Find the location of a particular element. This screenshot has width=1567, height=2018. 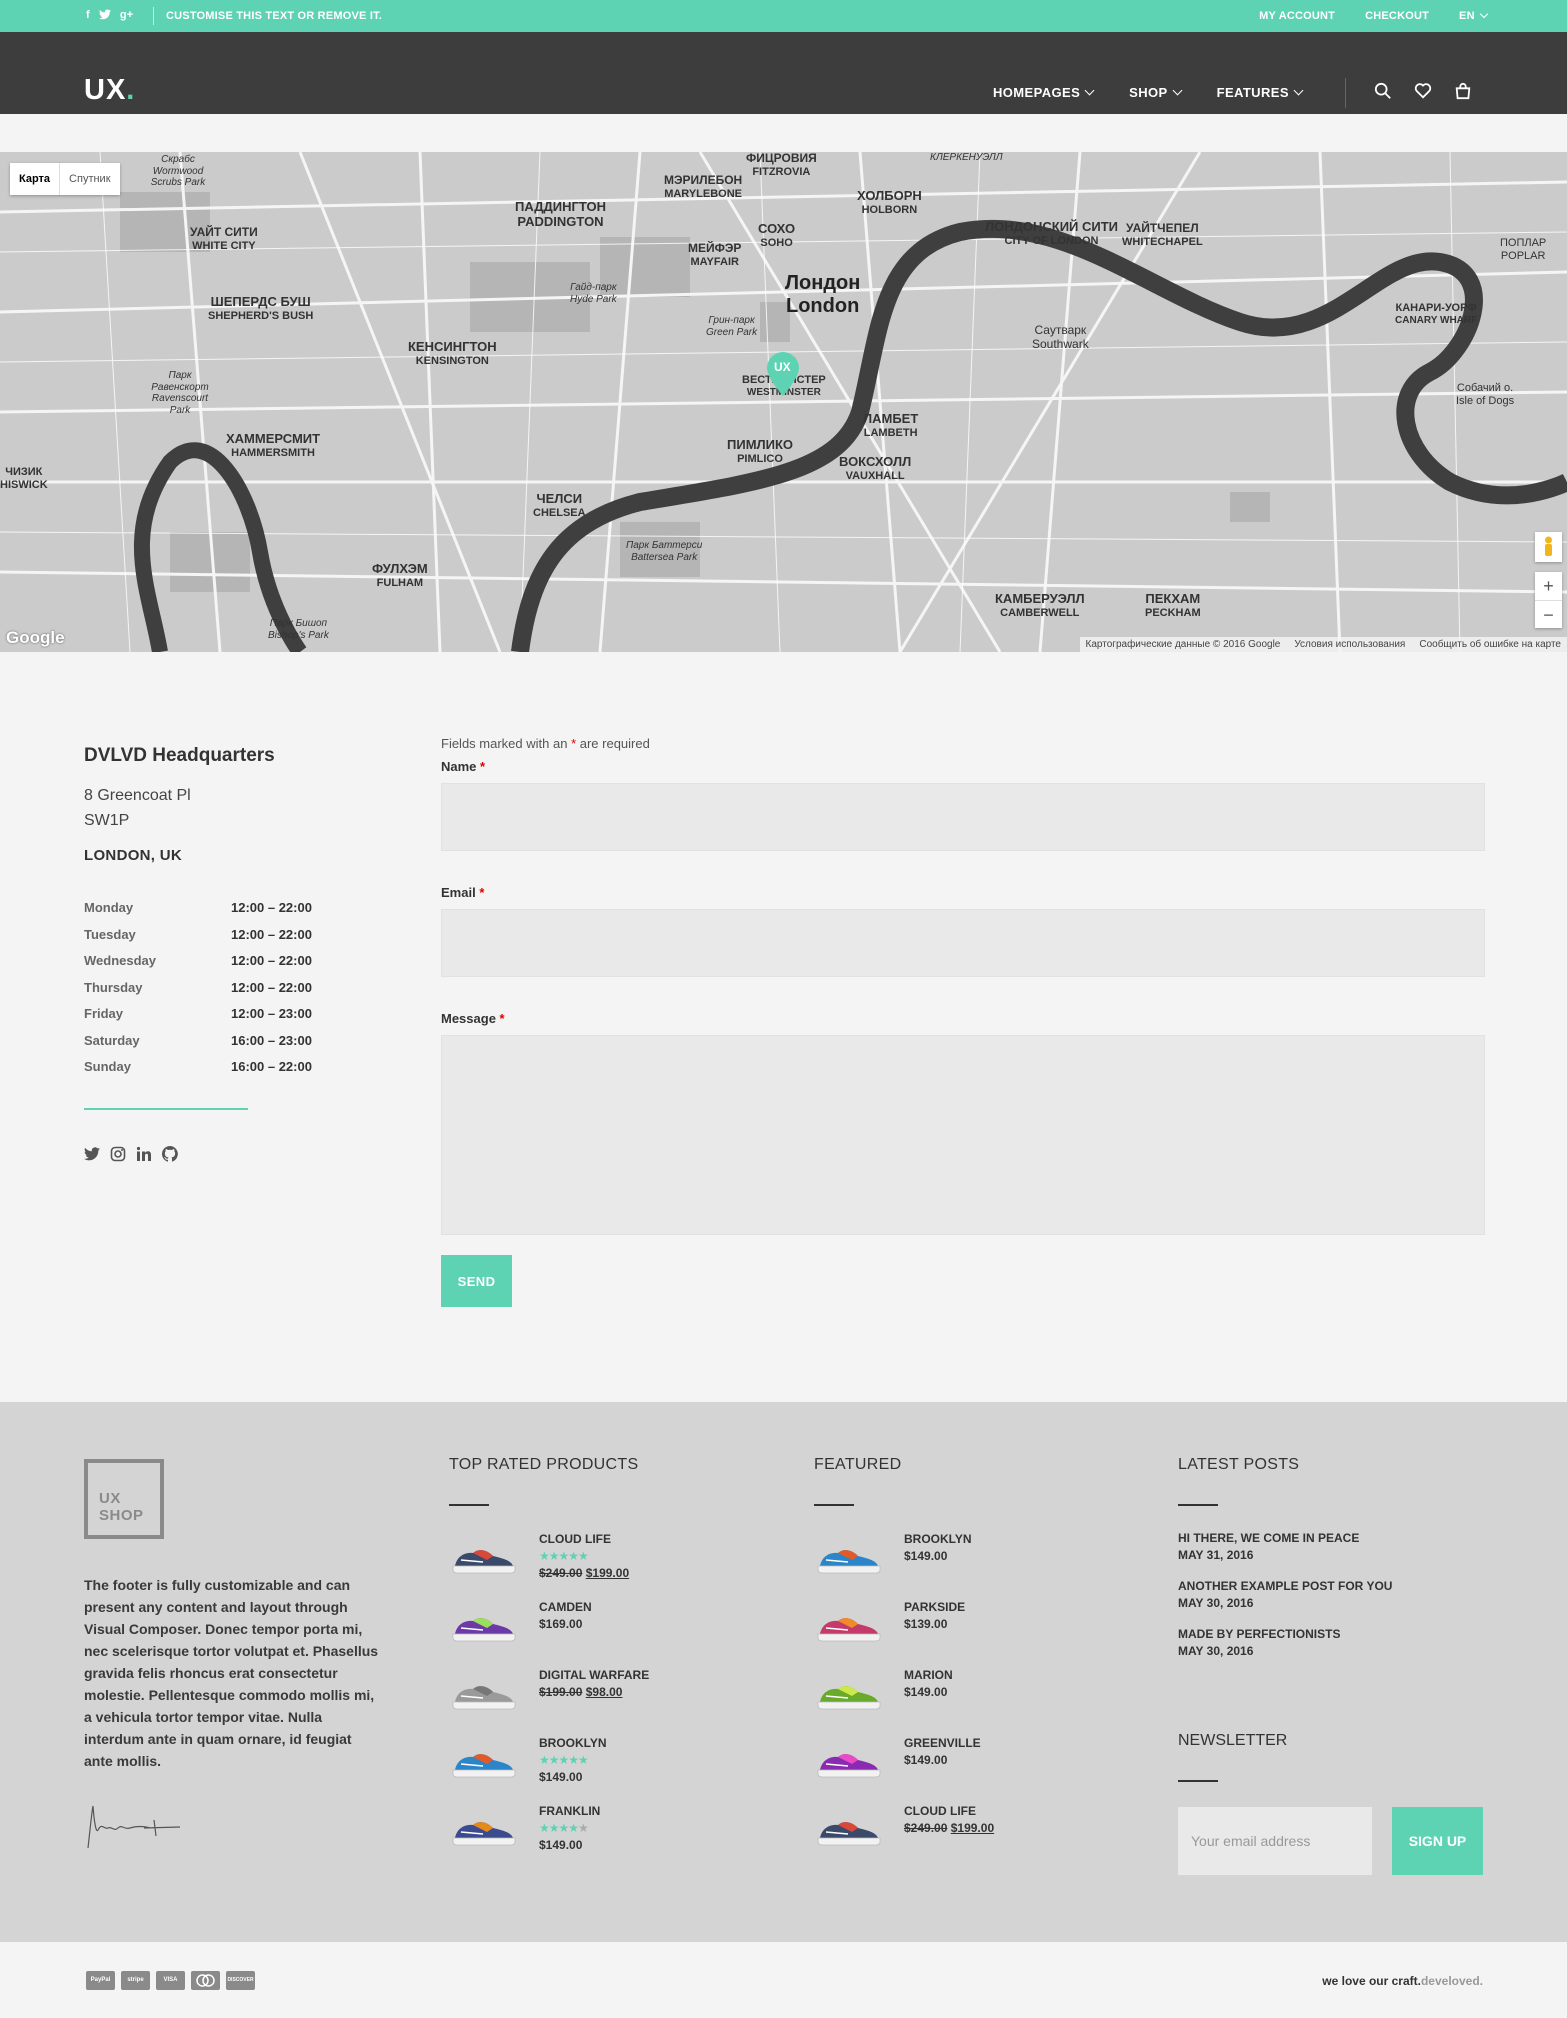

product-price: $169.00 is located at coordinates (561, 1624).